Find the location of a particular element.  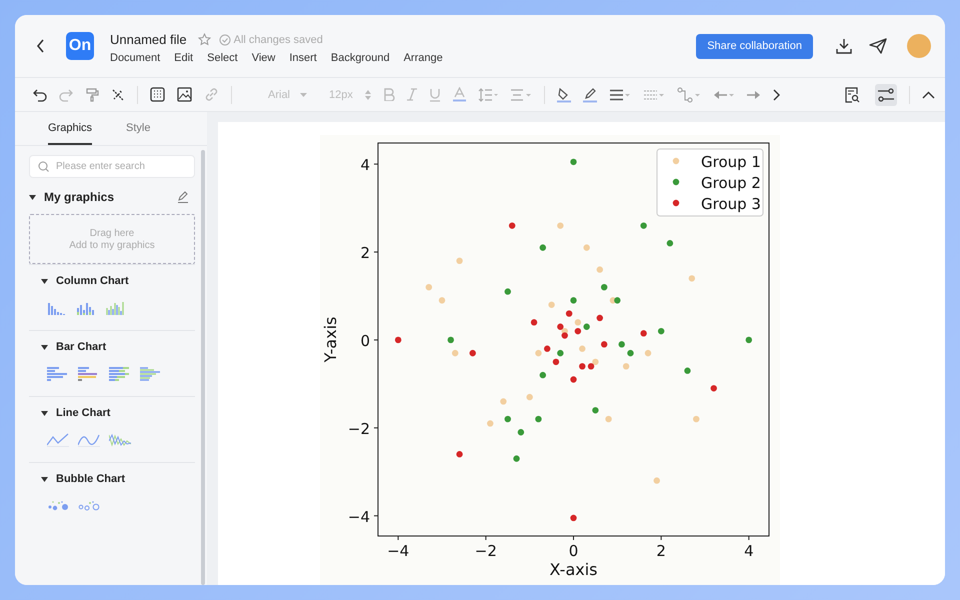

download-icon is located at coordinates (844, 46).